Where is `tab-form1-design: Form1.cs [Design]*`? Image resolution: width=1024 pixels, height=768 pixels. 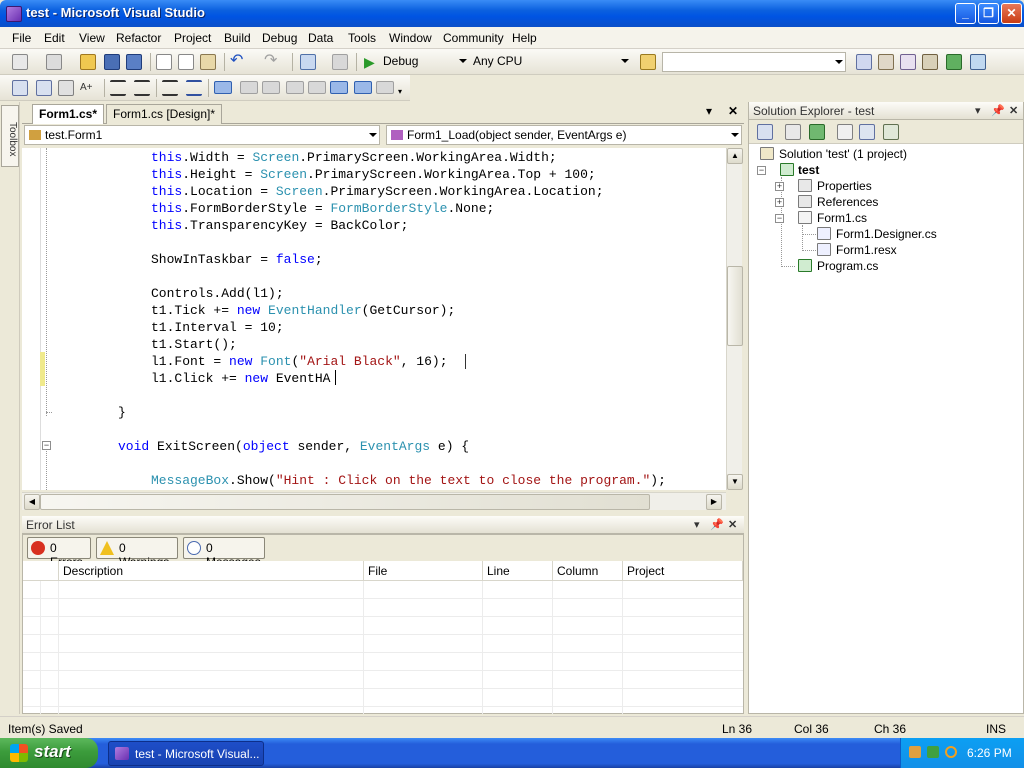
tab-form1-design: Form1.cs [Design]* is located at coordinates (164, 114).